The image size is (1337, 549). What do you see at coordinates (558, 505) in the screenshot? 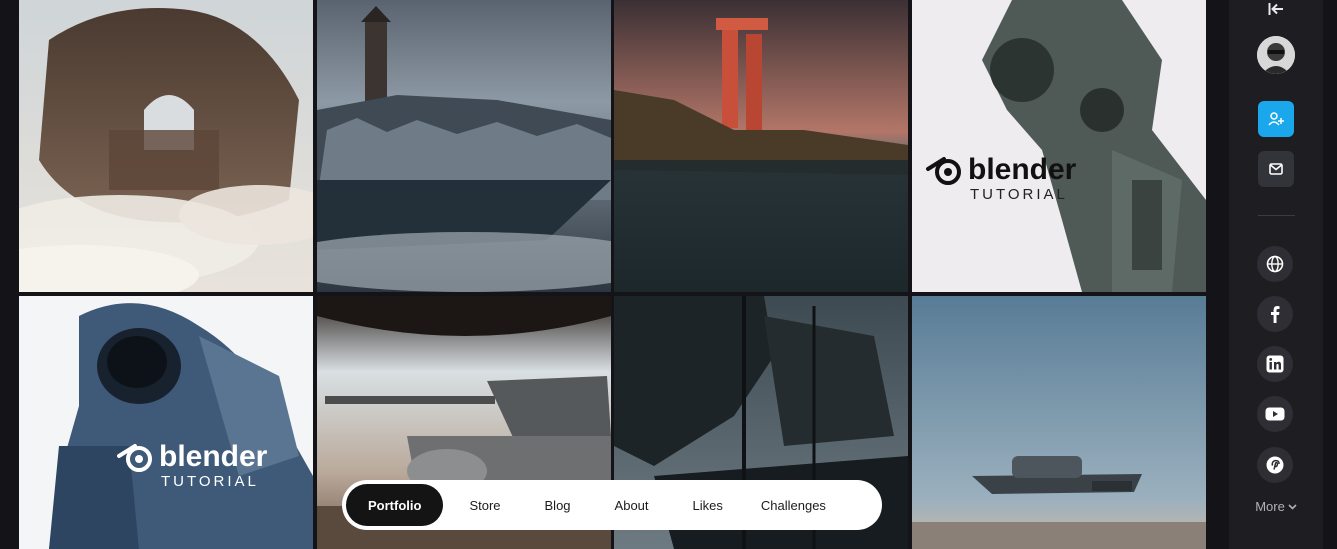
I see `nav-blog: Blog` at bounding box center [558, 505].